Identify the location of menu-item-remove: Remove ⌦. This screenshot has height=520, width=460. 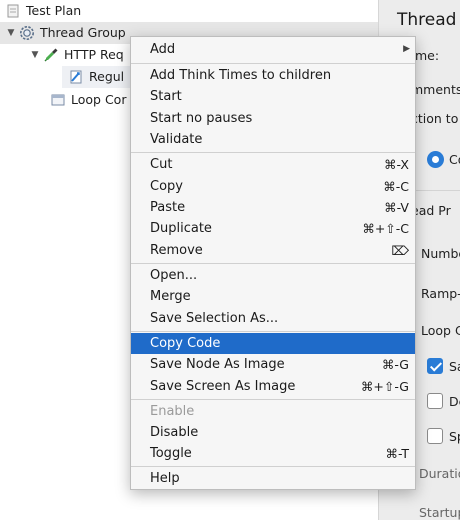
(273, 250).